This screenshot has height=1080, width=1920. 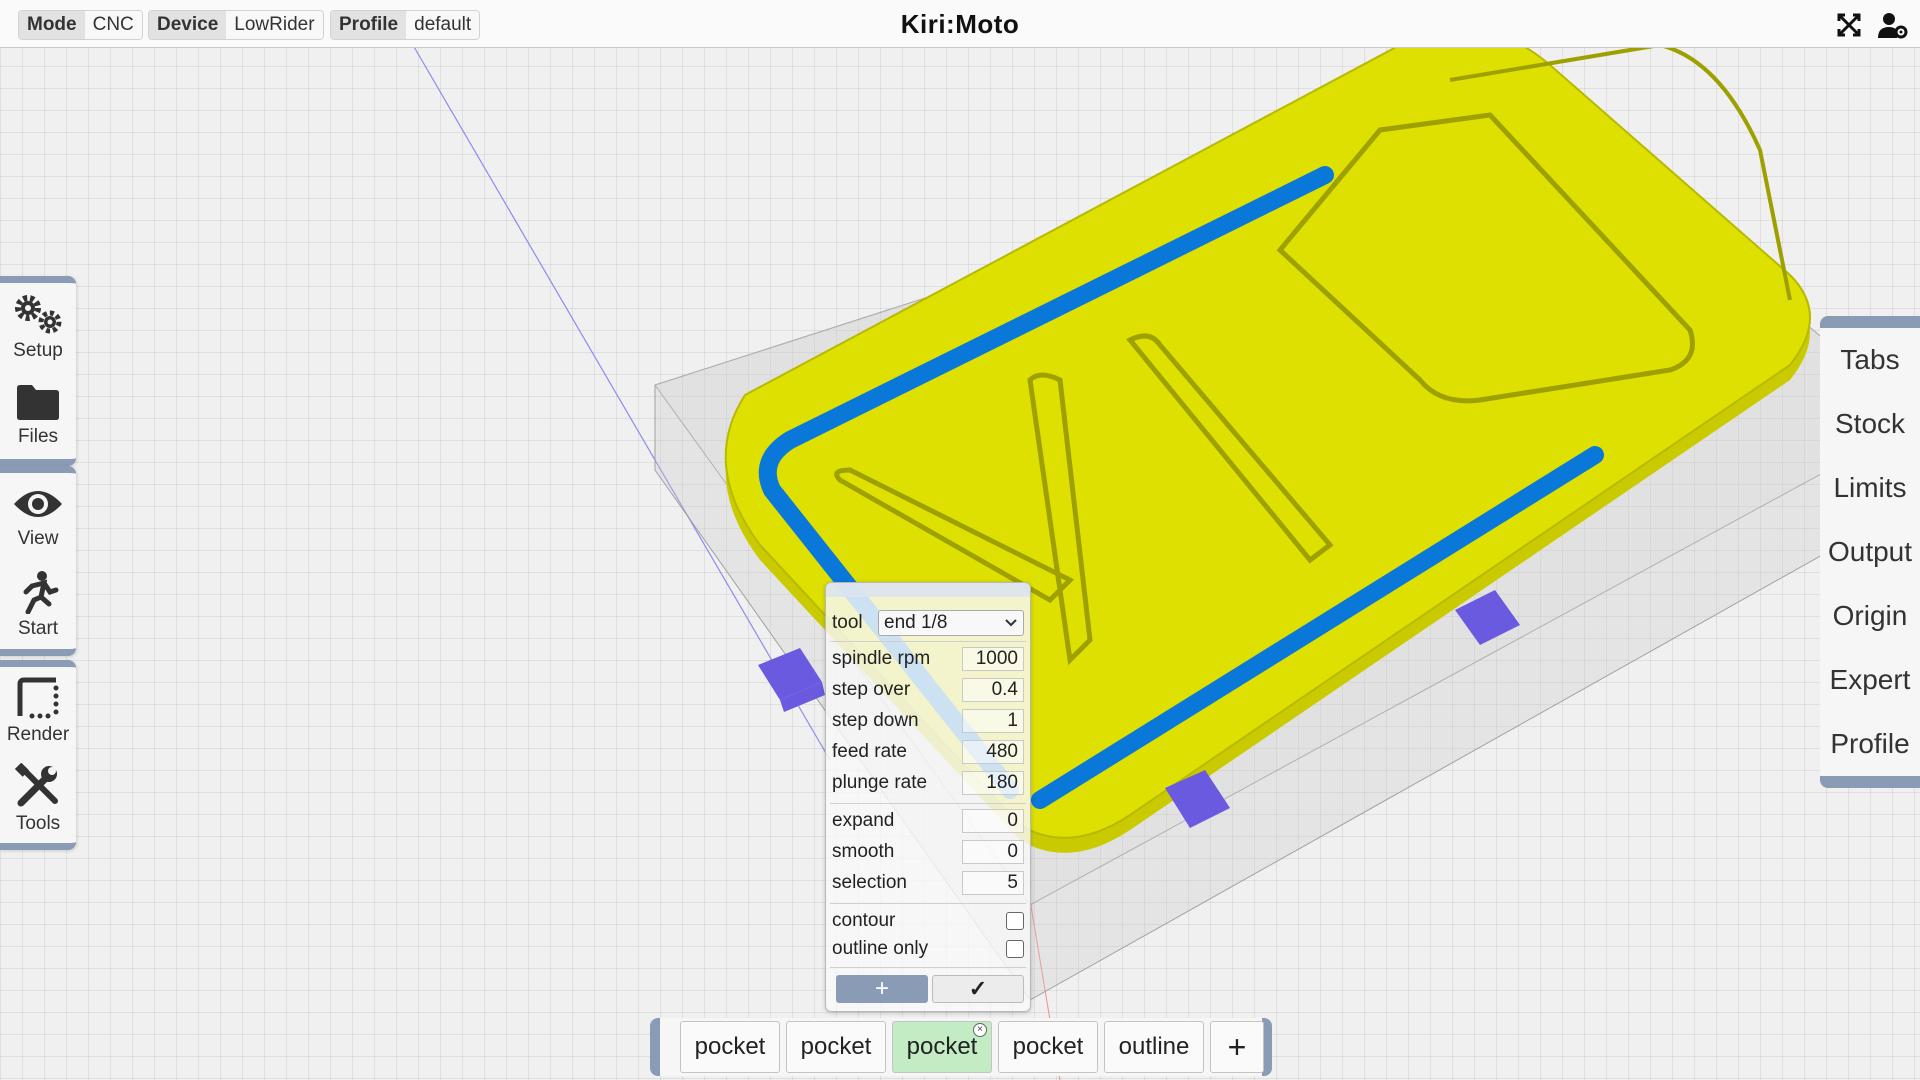 I want to click on smooth-input: 0, so click(x=993, y=852).